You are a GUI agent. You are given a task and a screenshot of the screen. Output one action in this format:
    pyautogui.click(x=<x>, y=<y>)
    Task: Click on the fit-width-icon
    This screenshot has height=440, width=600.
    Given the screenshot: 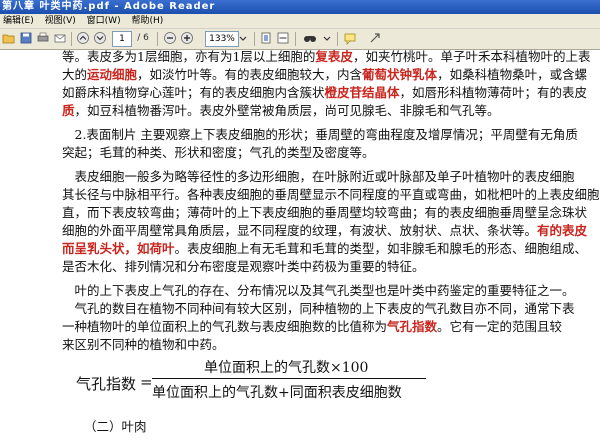 What is the action you would take?
    pyautogui.click(x=283, y=38)
    